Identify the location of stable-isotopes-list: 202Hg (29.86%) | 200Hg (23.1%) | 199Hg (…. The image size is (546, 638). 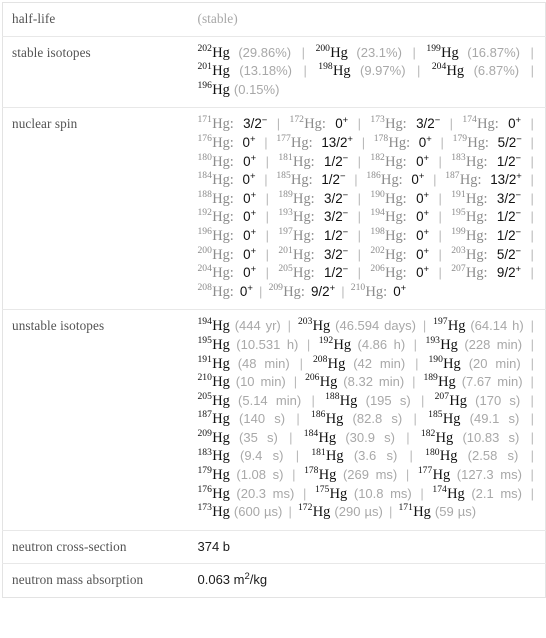
(367, 71).